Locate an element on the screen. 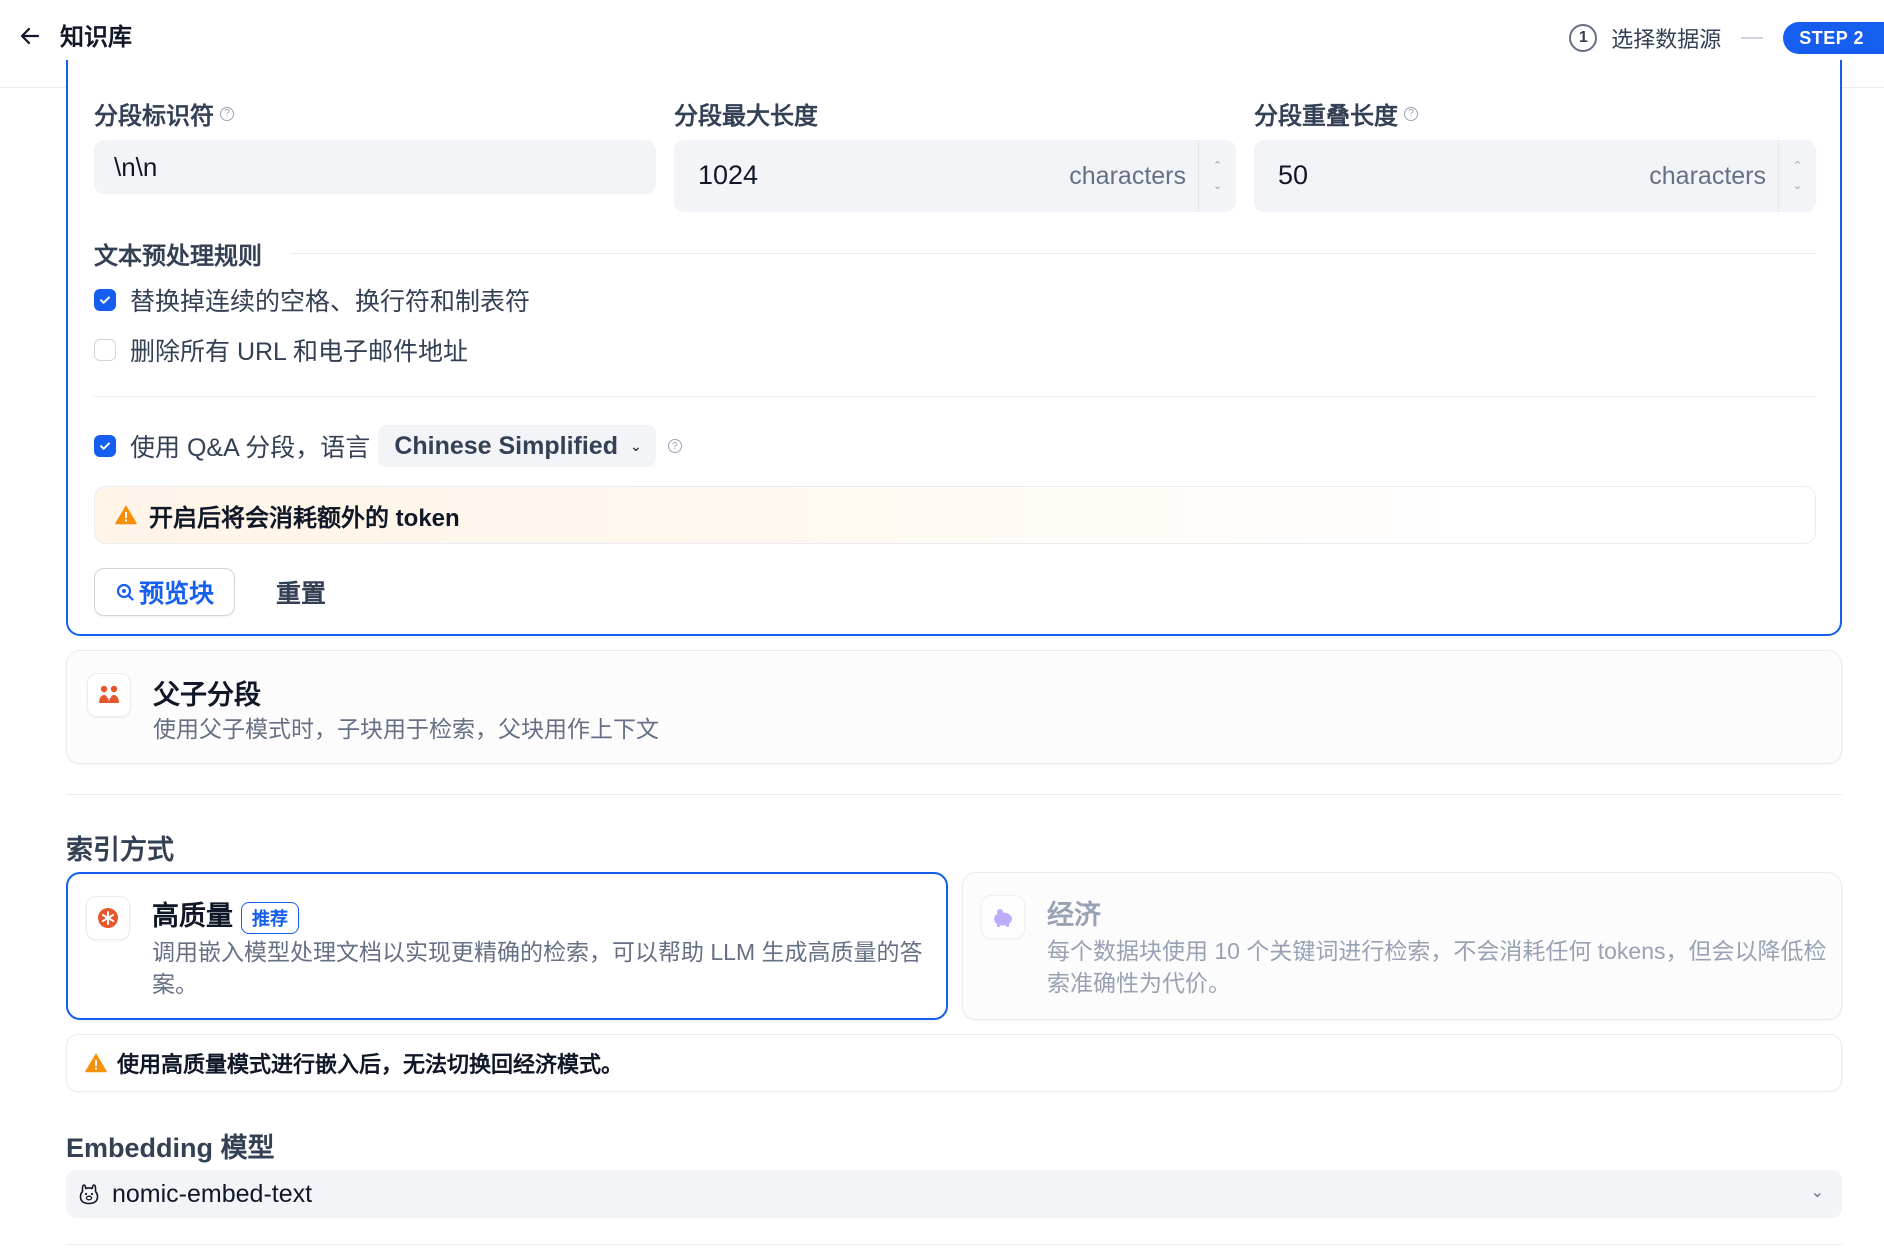 The width and height of the screenshot is (1884, 1252). preprocess-title: 文本预处理规则 is located at coordinates (178, 256).